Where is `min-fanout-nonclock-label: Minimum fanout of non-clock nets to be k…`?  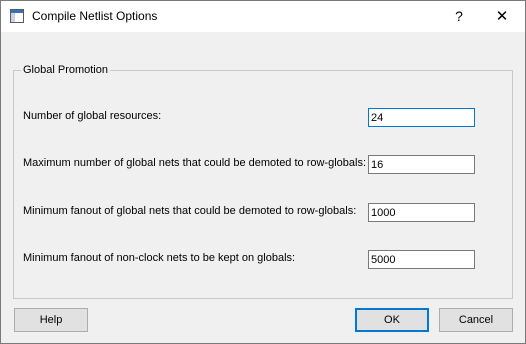
min-fanout-nonclock-label: Minimum fanout of non-clock nets to be k… is located at coordinates (159, 258).